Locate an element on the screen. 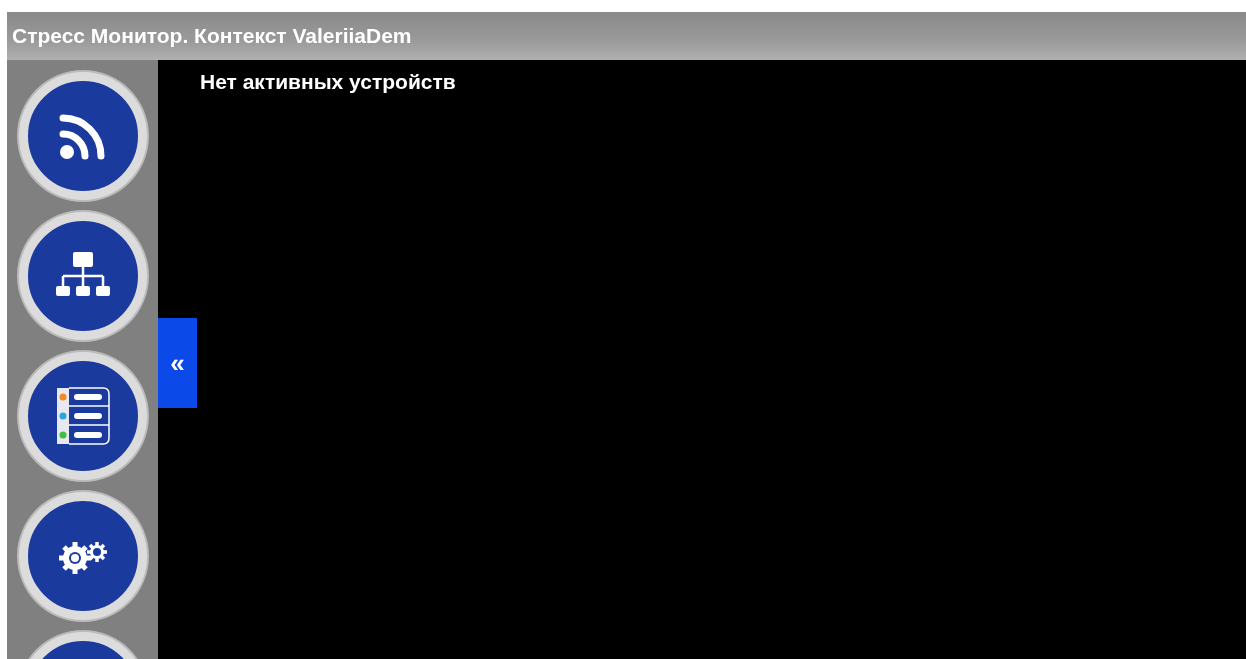  window-title: Стресс Монитор. Контекст ValeriiaDem is located at coordinates (212, 36).